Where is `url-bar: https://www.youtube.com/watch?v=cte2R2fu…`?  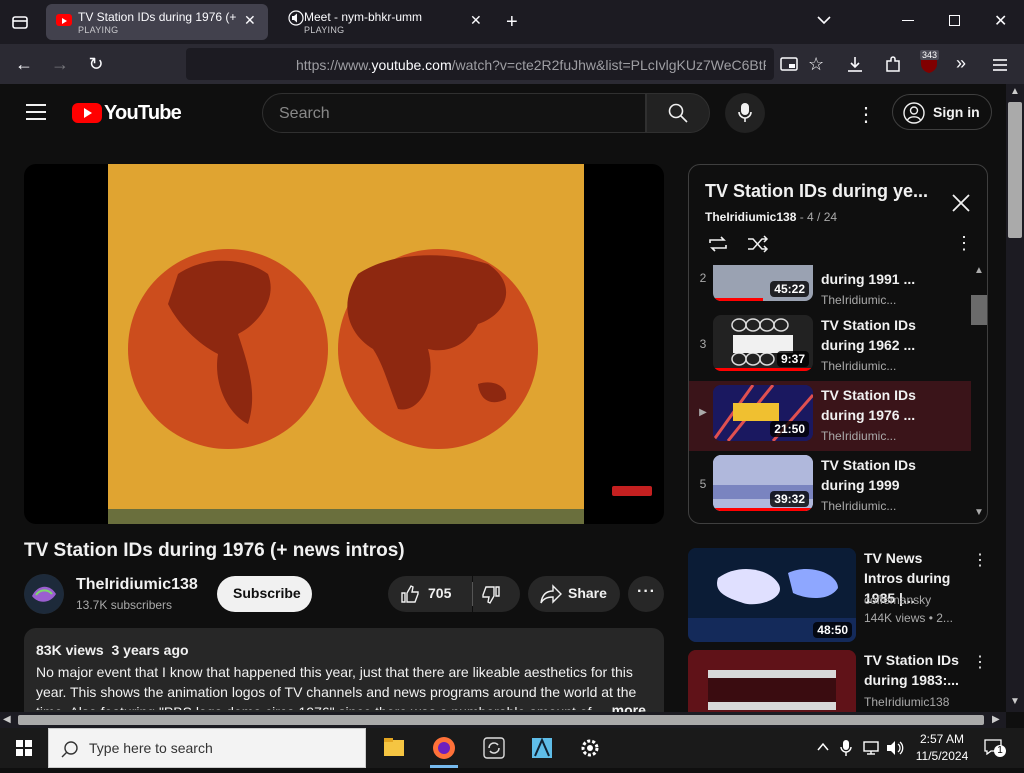 url-bar: https://www.youtube.com/watch?v=cte2R2fu… is located at coordinates (480, 64).